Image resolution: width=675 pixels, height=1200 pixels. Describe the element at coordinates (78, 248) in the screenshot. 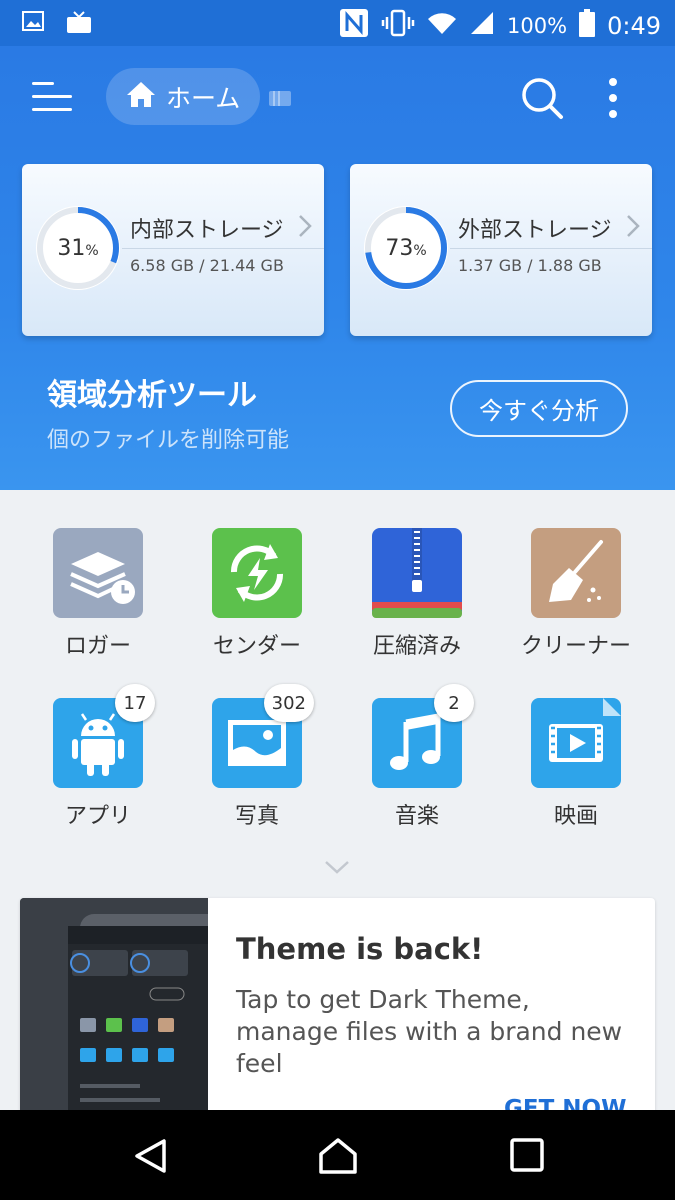

I see `usage-percent: 31%` at that location.